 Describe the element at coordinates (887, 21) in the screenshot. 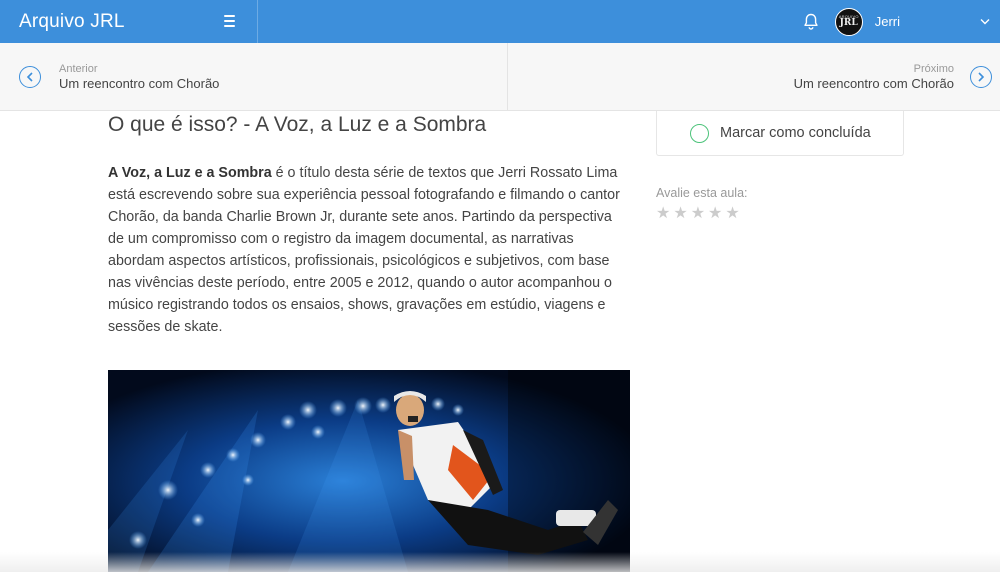

I see `user-name: Jerri` at that location.